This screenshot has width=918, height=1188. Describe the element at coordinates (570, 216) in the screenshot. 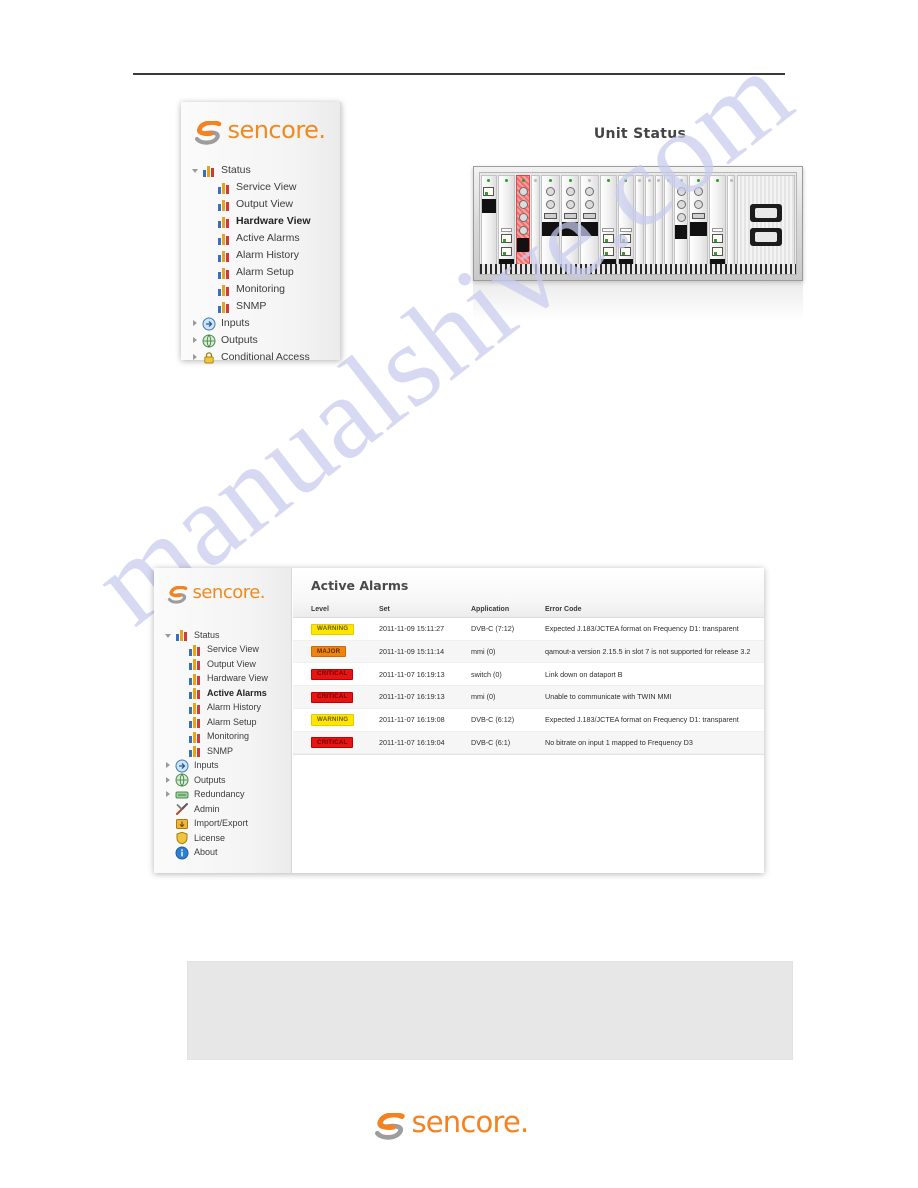

I see `dsub-connector-icon` at that location.